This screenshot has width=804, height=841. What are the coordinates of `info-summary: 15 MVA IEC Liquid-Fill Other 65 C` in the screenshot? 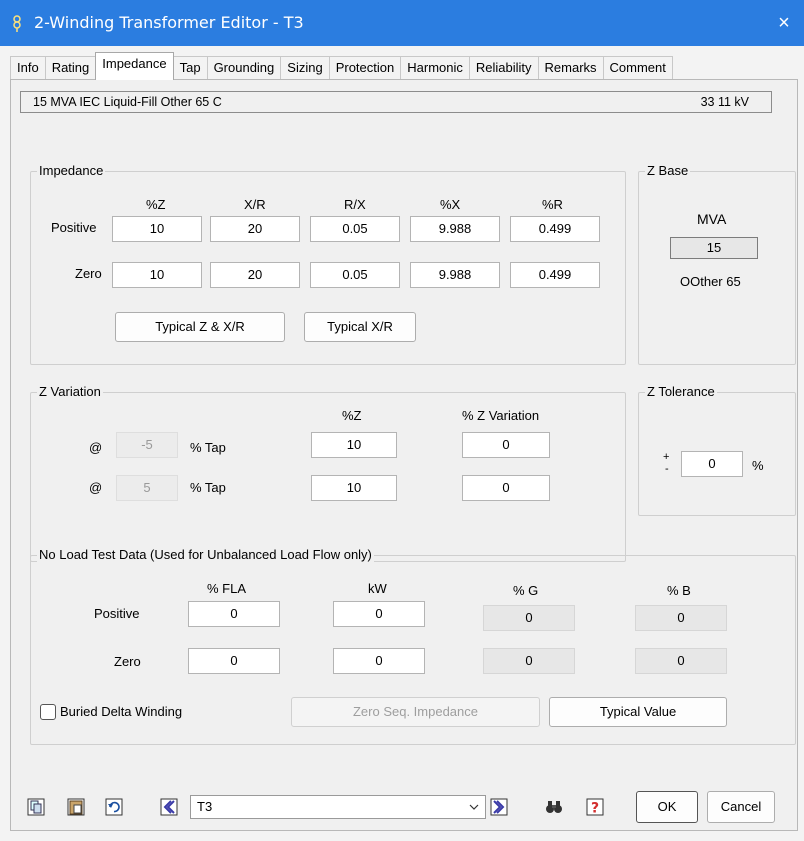 It's located at (127, 102).